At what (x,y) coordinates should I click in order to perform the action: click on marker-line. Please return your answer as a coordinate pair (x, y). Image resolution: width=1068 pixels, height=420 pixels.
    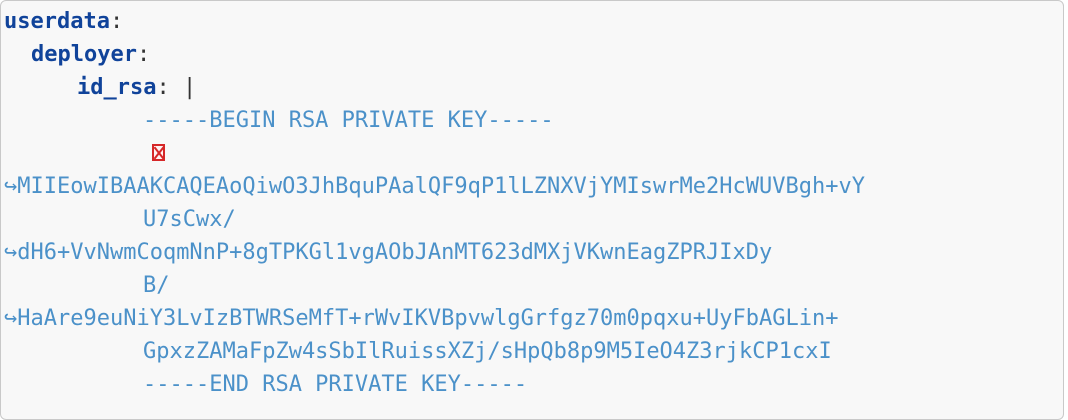
    Looking at the image, I should click on (158, 153).